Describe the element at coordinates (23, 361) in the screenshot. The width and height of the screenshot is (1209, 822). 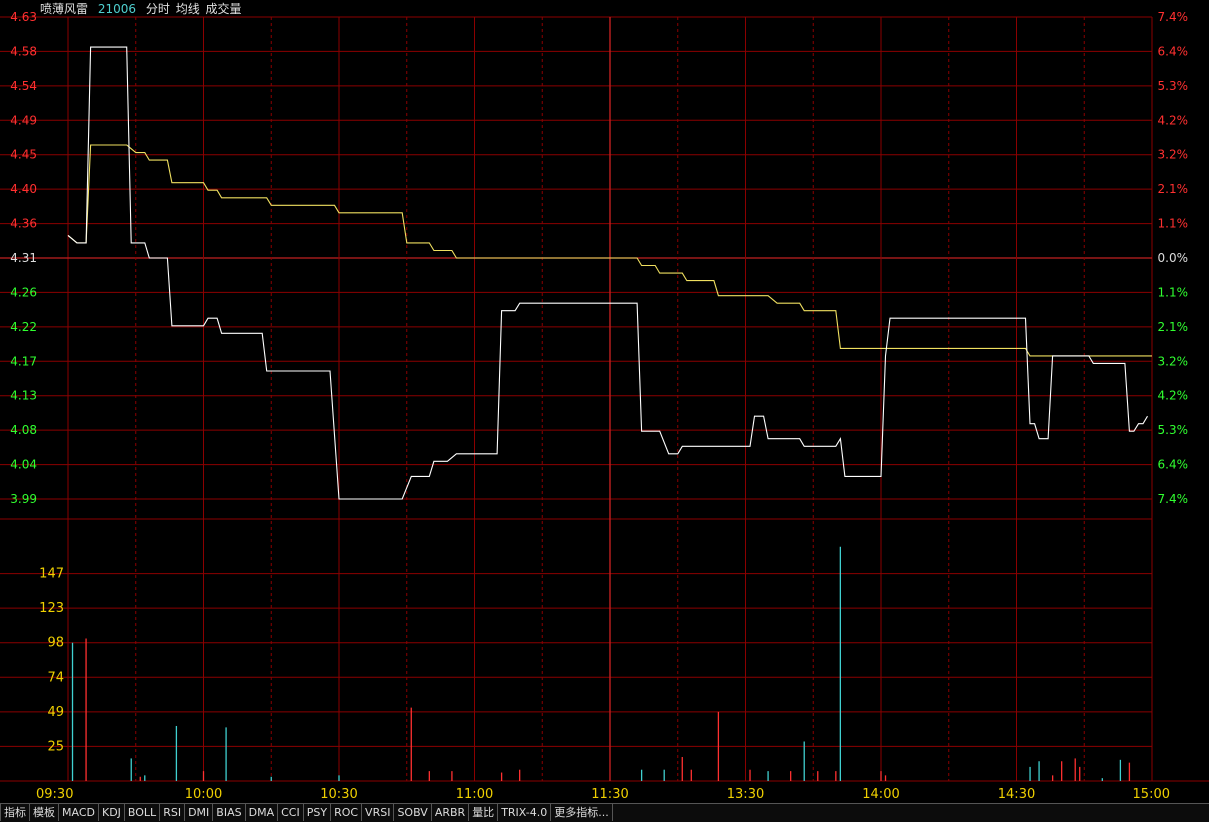
I see `price-tick-label: 4.17` at that location.